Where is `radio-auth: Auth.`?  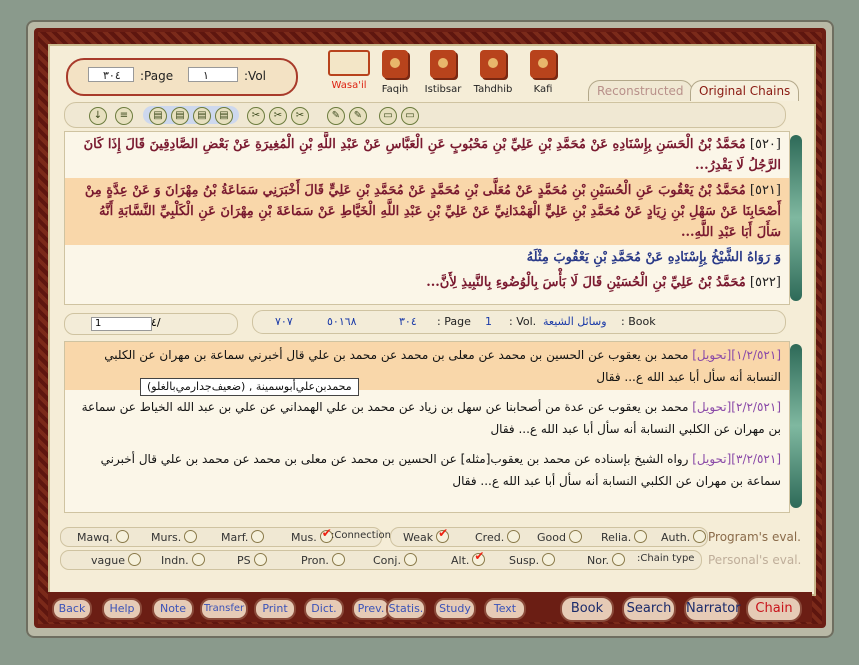 radio-auth: Auth. is located at coordinates (684, 537).